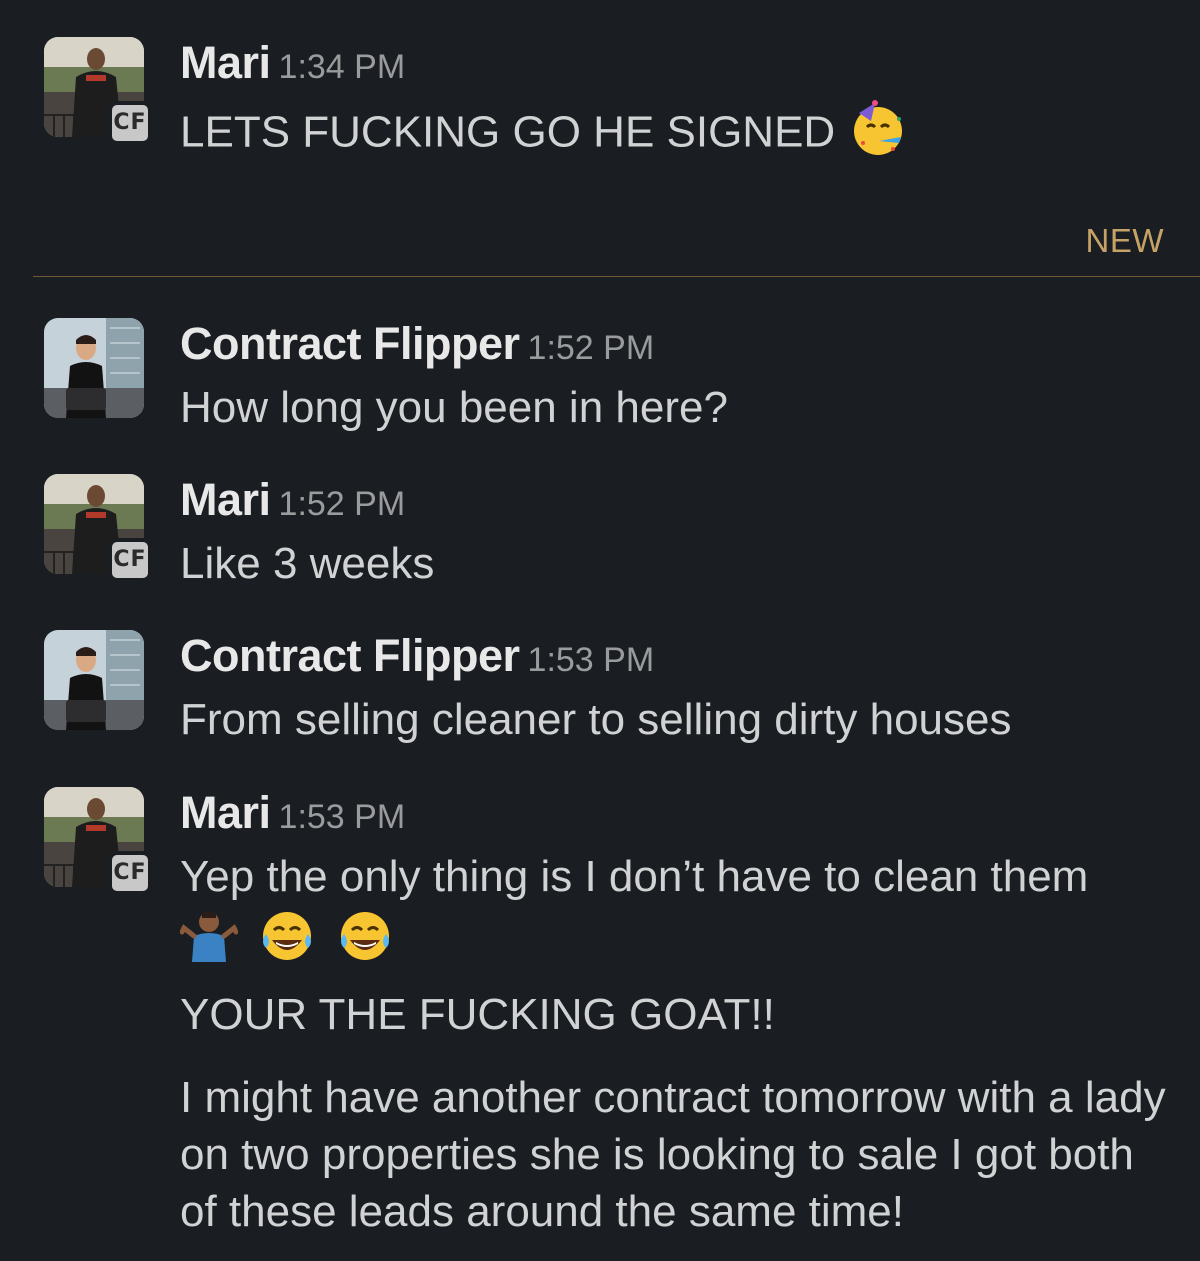 This screenshot has height=1261, width=1200. I want to click on message-header: Contract Flipper 1:53 PM, so click(417, 658).